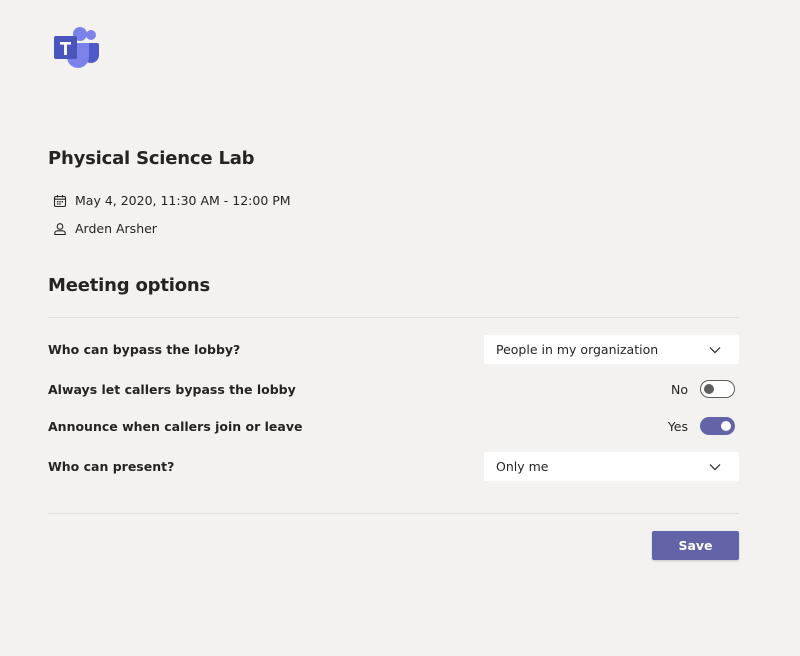 This screenshot has height=656, width=800. What do you see at coordinates (679, 389) in the screenshot?
I see `callers-bypass-state: No` at bounding box center [679, 389].